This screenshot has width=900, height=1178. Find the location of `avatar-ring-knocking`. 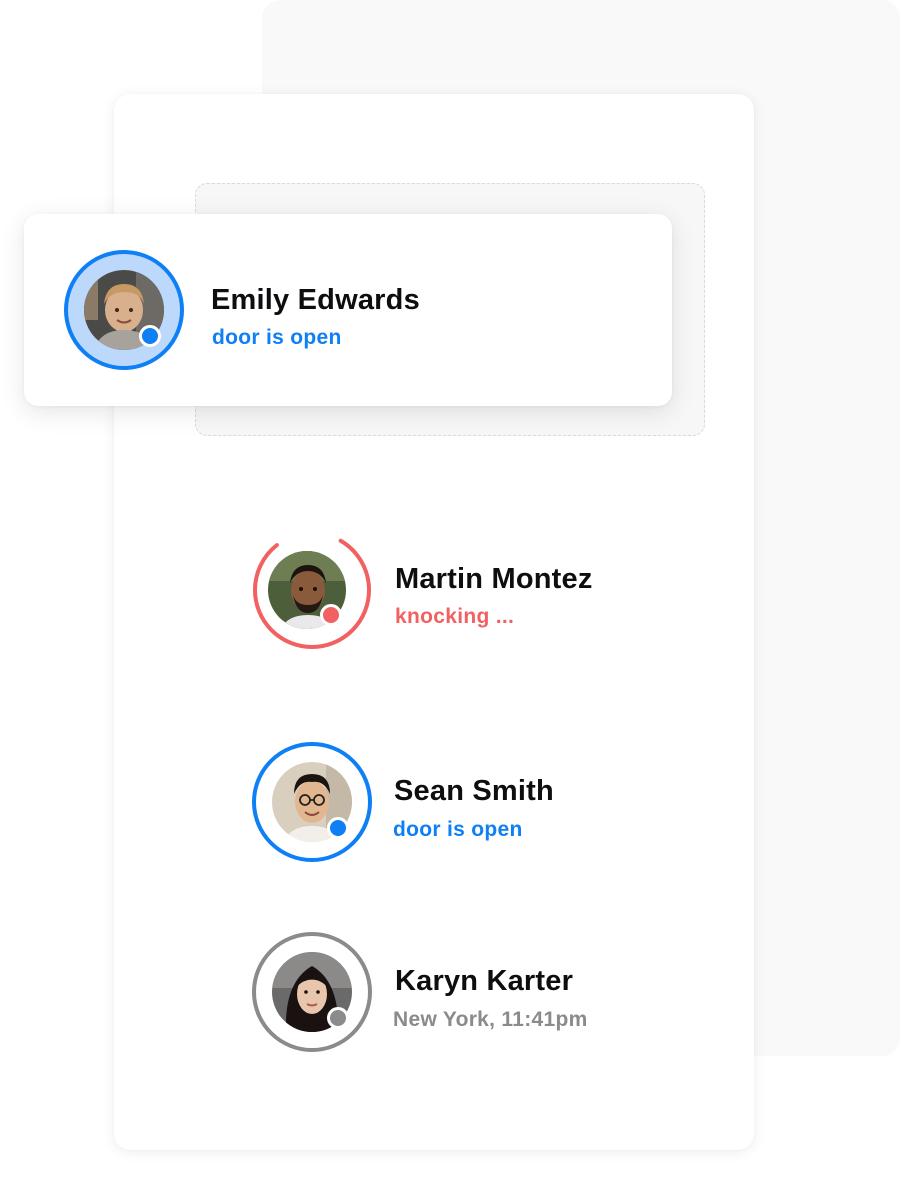

avatar-ring-knocking is located at coordinates (312, 590).